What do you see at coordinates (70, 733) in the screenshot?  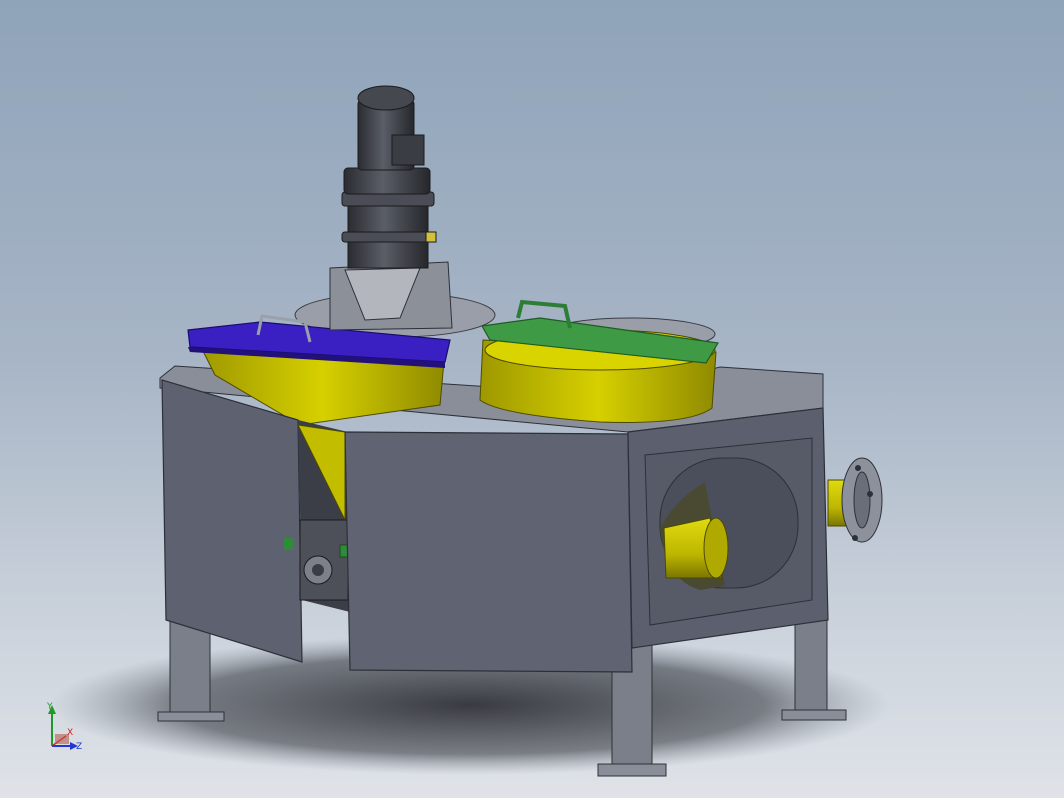 I see `axis-label-x: X` at bounding box center [70, 733].